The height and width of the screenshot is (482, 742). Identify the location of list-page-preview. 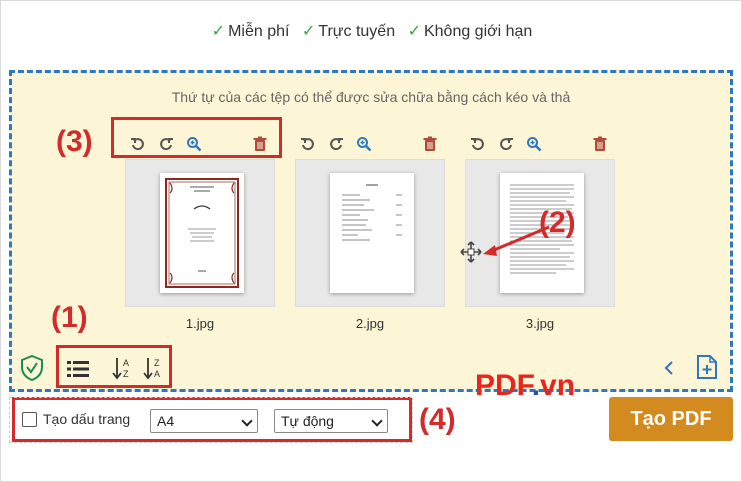
(372, 233).